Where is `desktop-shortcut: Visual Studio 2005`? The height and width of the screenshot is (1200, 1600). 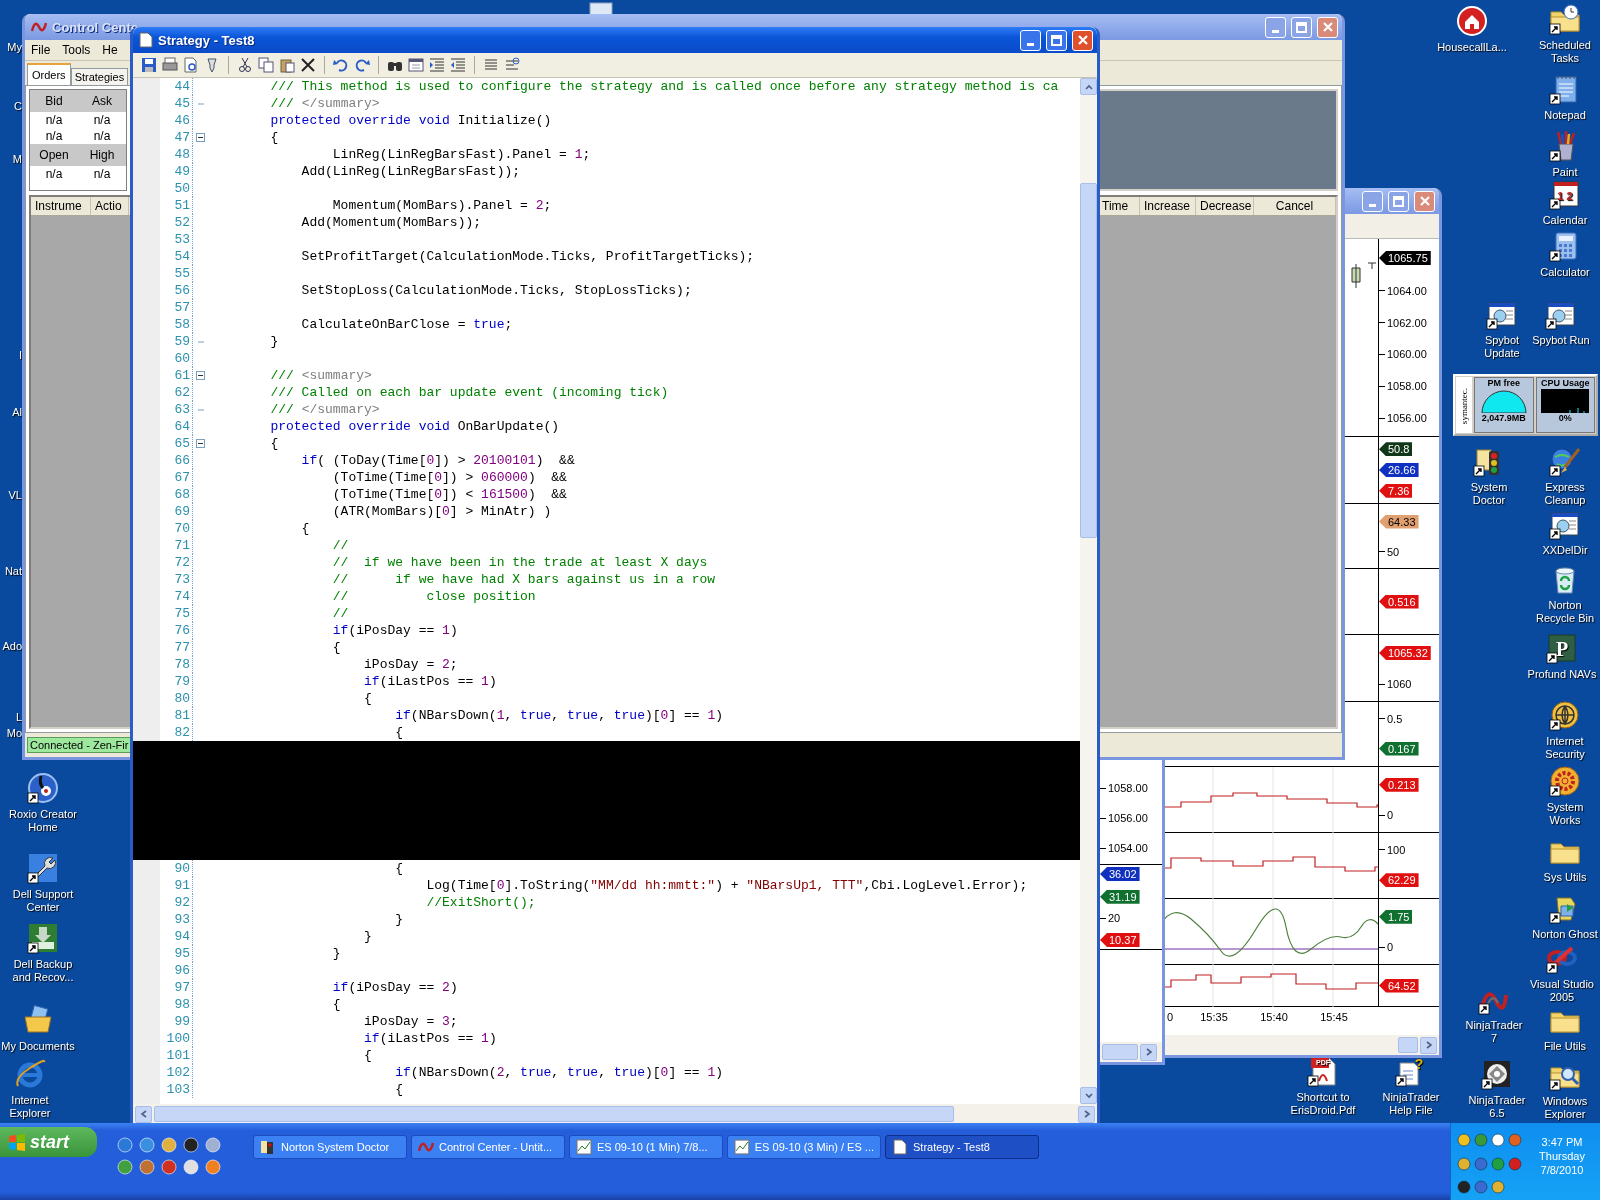
desktop-shortcut: Visual Studio 2005 is located at coordinates (1562, 973).